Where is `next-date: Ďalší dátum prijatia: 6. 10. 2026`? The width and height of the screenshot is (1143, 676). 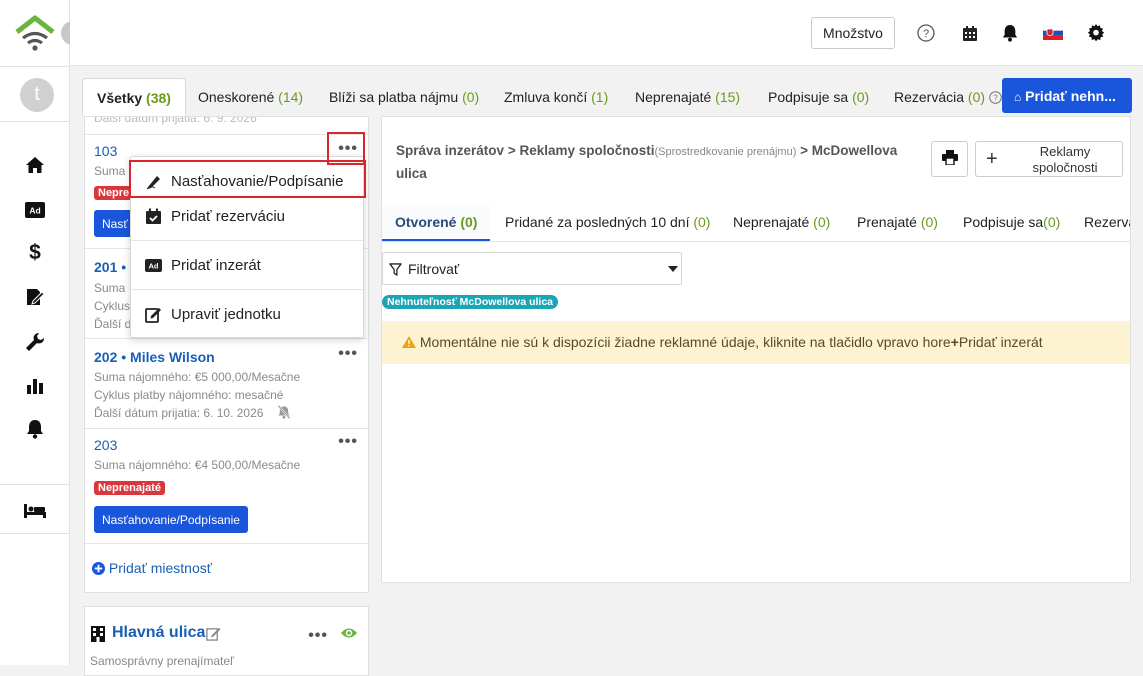 next-date: Ďalší dátum prijatia: 6. 10. 2026 is located at coordinates (179, 413).